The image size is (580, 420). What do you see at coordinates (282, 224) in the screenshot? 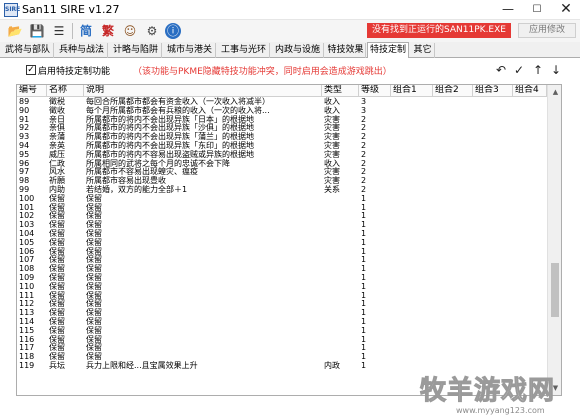
I see `table-row: 103 保留 保留 1` at bounding box center [282, 224].